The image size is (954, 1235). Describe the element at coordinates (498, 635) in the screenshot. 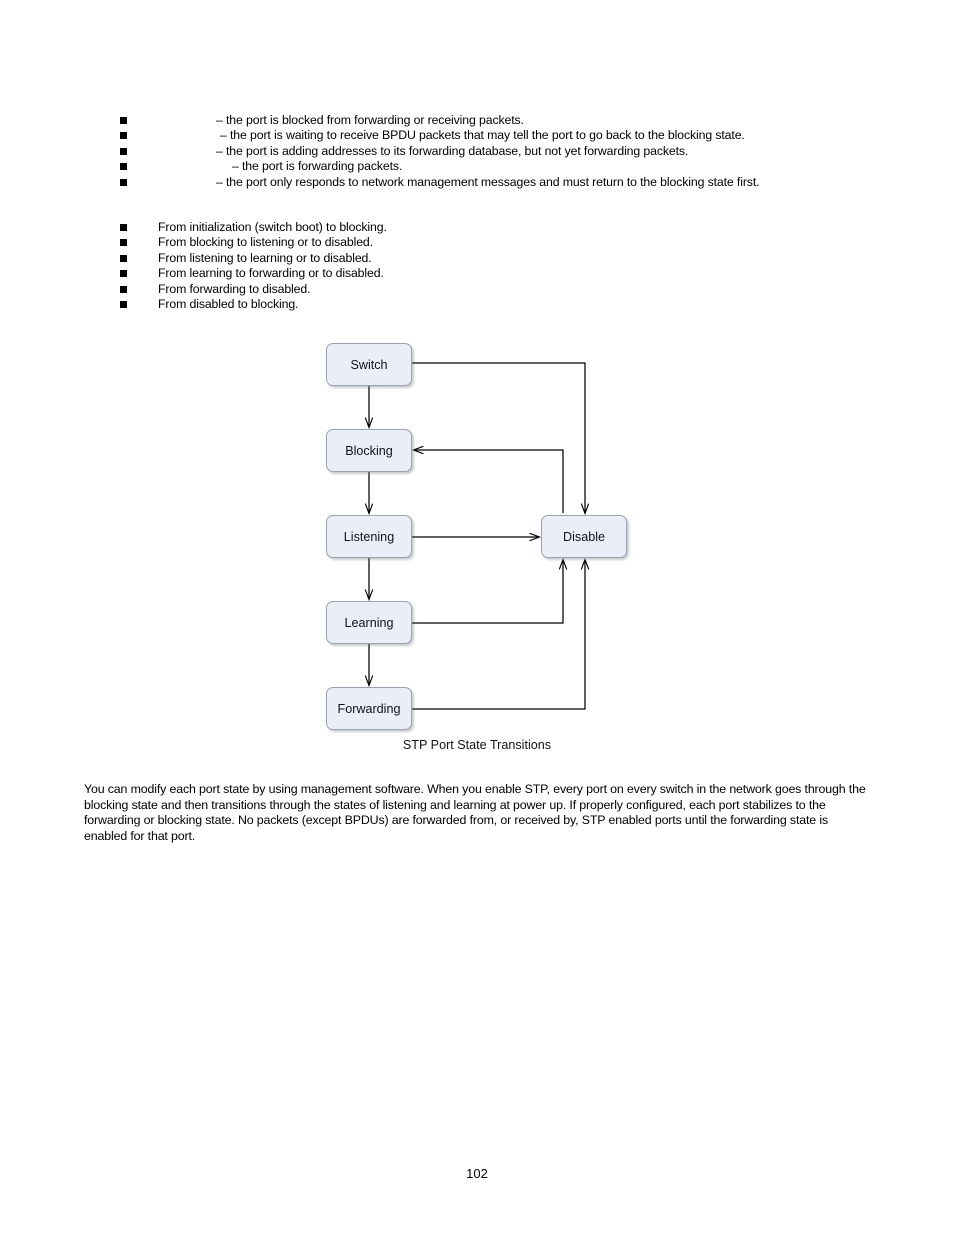

I see `edge-forwarding-to-disable` at that location.